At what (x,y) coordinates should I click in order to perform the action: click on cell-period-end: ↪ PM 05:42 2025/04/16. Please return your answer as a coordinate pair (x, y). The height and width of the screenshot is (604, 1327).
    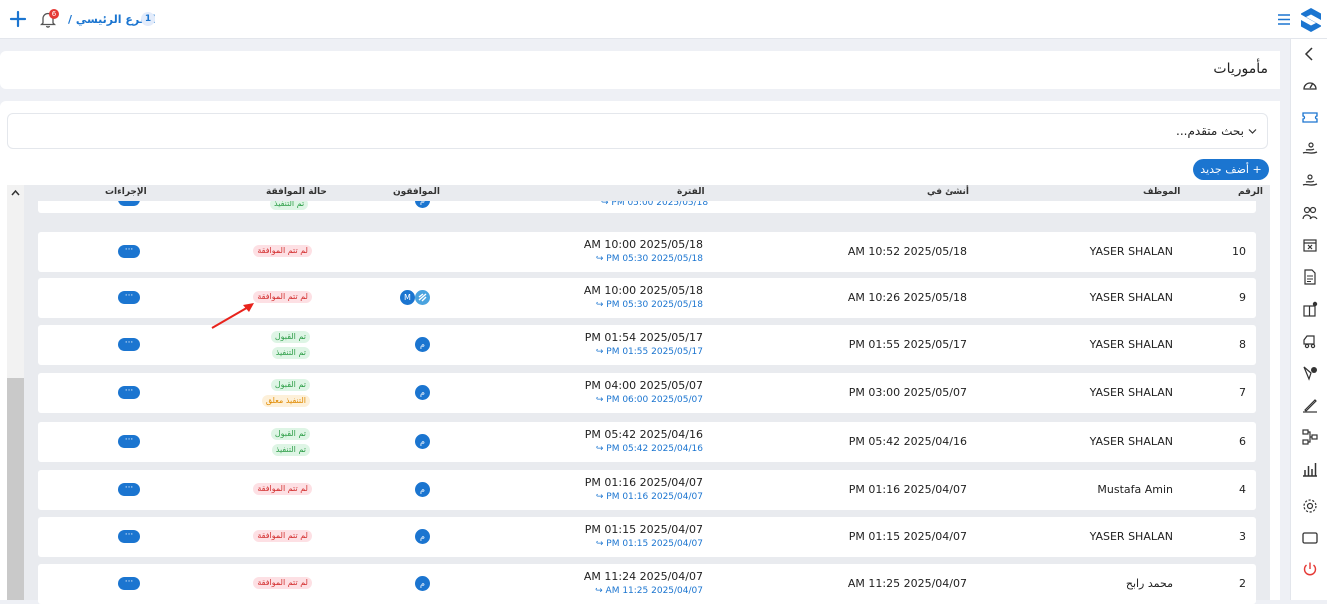
    Looking at the image, I should click on (649, 449).